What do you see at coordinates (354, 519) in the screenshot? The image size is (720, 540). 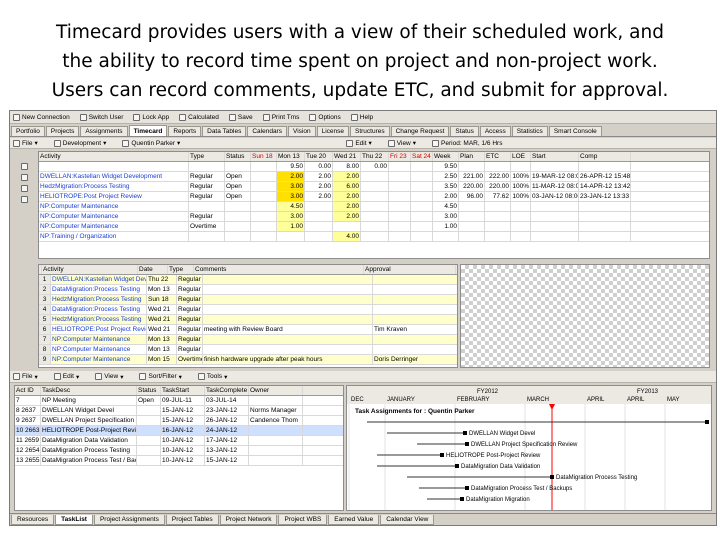 I see `bottom-tab-earned-value: Earned Value` at bounding box center [354, 519].